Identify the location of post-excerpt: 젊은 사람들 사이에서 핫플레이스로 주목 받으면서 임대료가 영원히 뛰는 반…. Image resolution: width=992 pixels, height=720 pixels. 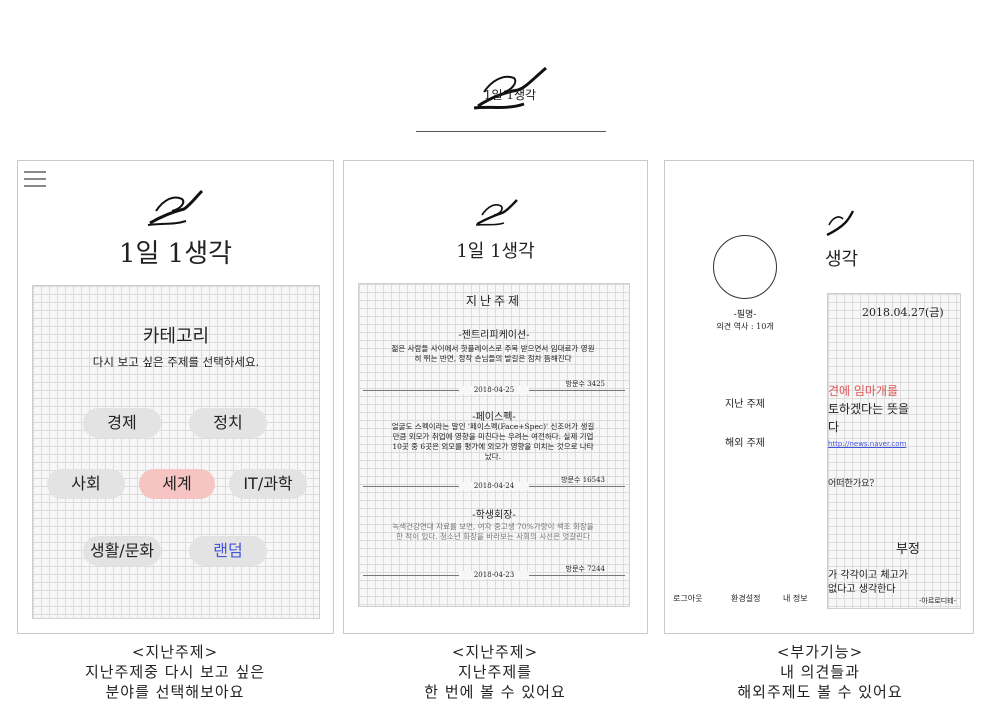
(493, 353).